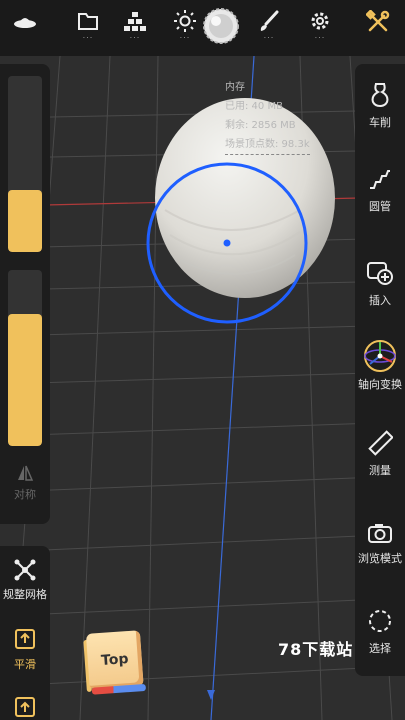 This screenshot has height=720, width=405. Describe the element at coordinates (25, 639) in the screenshot. I see `smooth-icon` at that location.